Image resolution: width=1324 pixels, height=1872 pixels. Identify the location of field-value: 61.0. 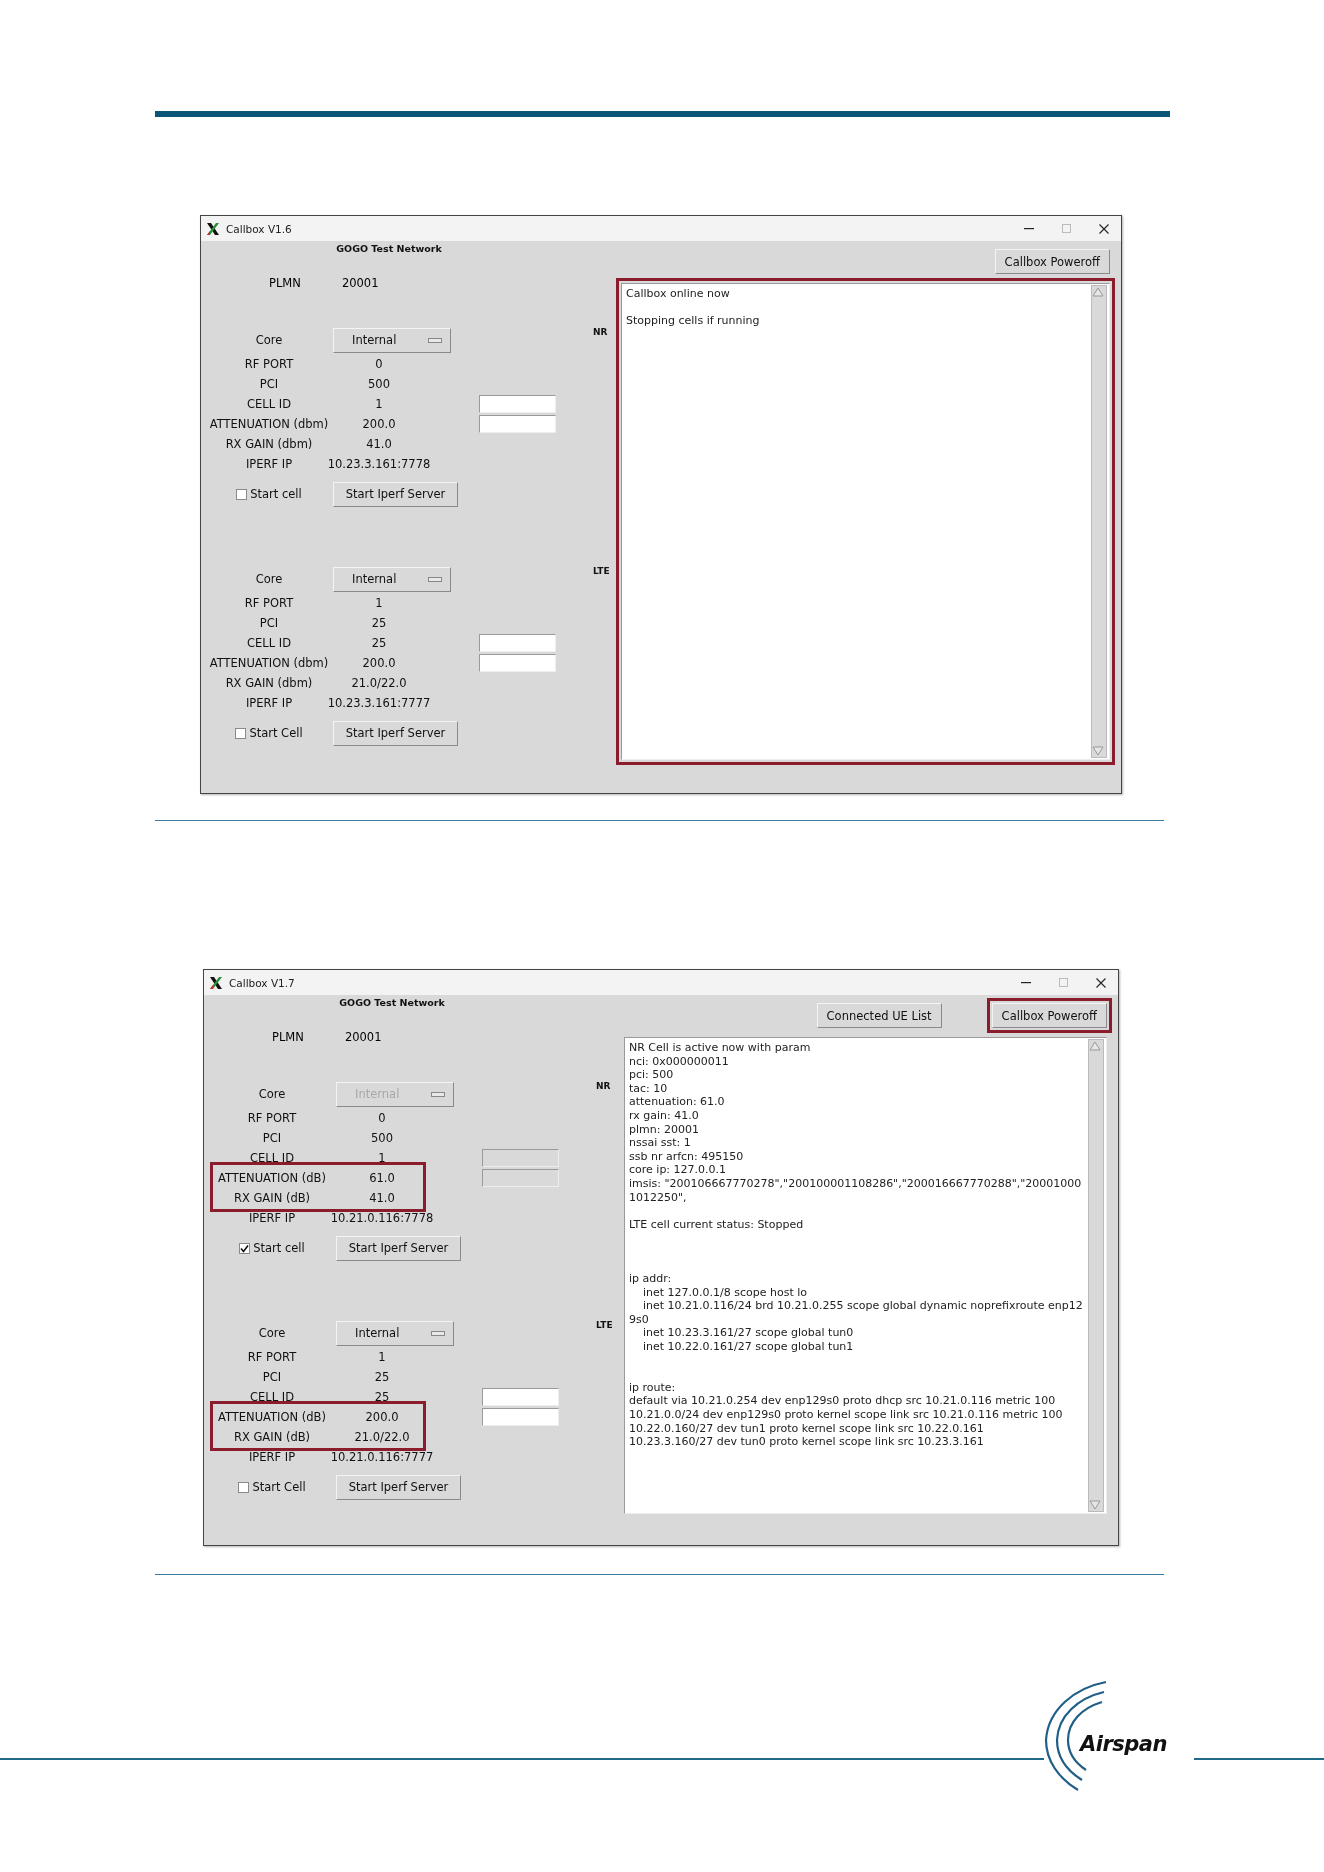
(382, 1178).